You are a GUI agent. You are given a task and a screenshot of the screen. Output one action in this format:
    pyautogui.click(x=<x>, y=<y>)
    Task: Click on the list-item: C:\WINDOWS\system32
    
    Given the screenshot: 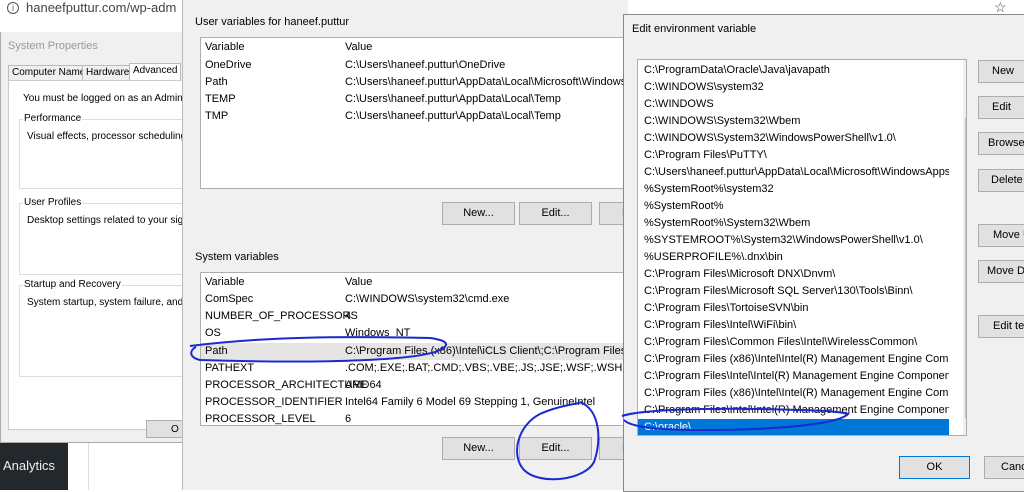 What is the action you would take?
    pyautogui.click(x=793, y=87)
    